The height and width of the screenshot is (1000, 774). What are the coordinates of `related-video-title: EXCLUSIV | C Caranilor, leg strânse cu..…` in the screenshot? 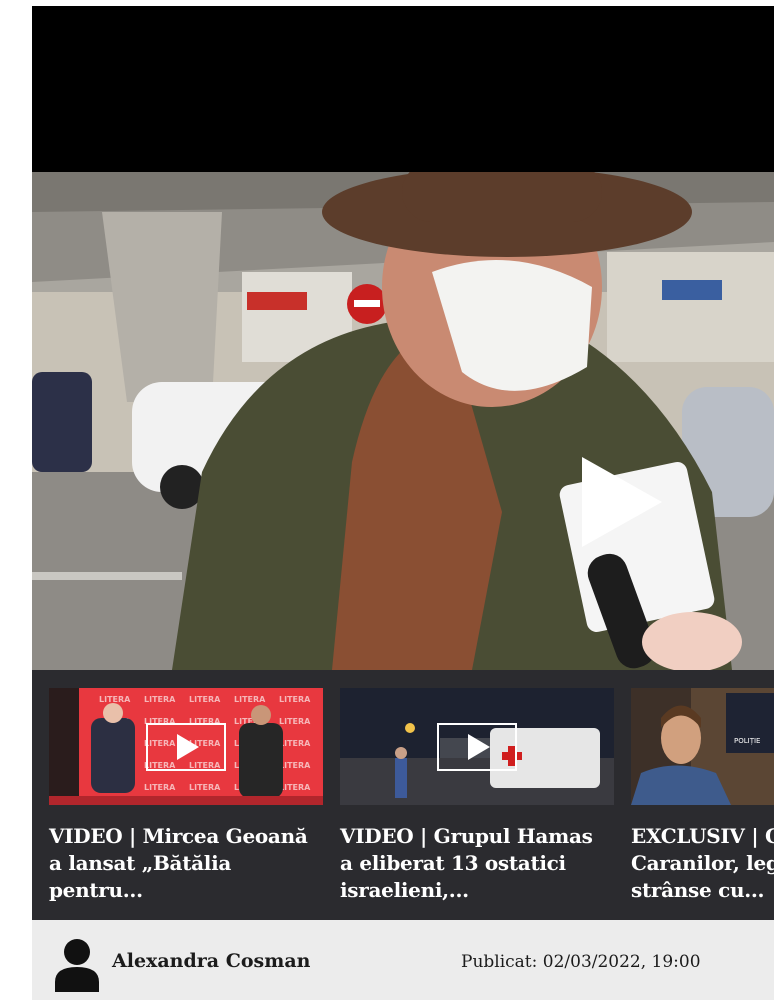 It's located at (702, 863).